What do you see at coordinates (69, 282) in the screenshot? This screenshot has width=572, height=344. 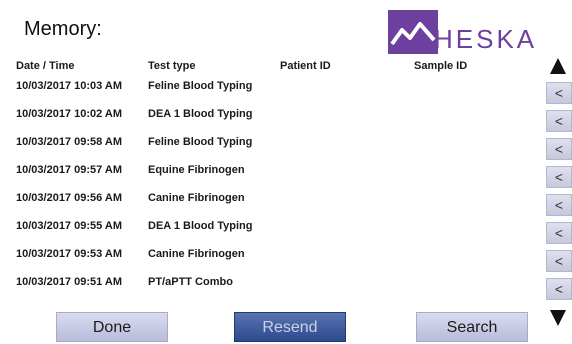 I see `row-datetime: 10/03/2017 09:51 AM` at bounding box center [69, 282].